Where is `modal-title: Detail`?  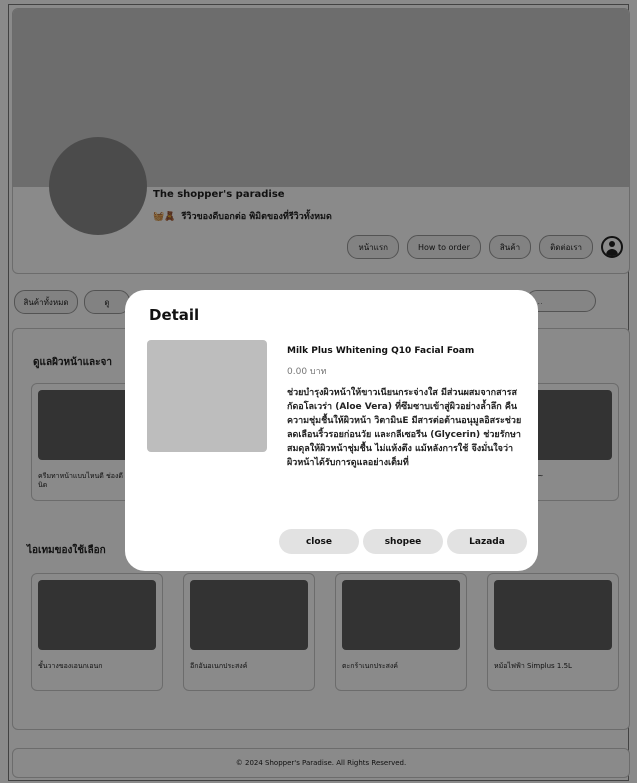 modal-title: Detail is located at coordinates (174, 315).